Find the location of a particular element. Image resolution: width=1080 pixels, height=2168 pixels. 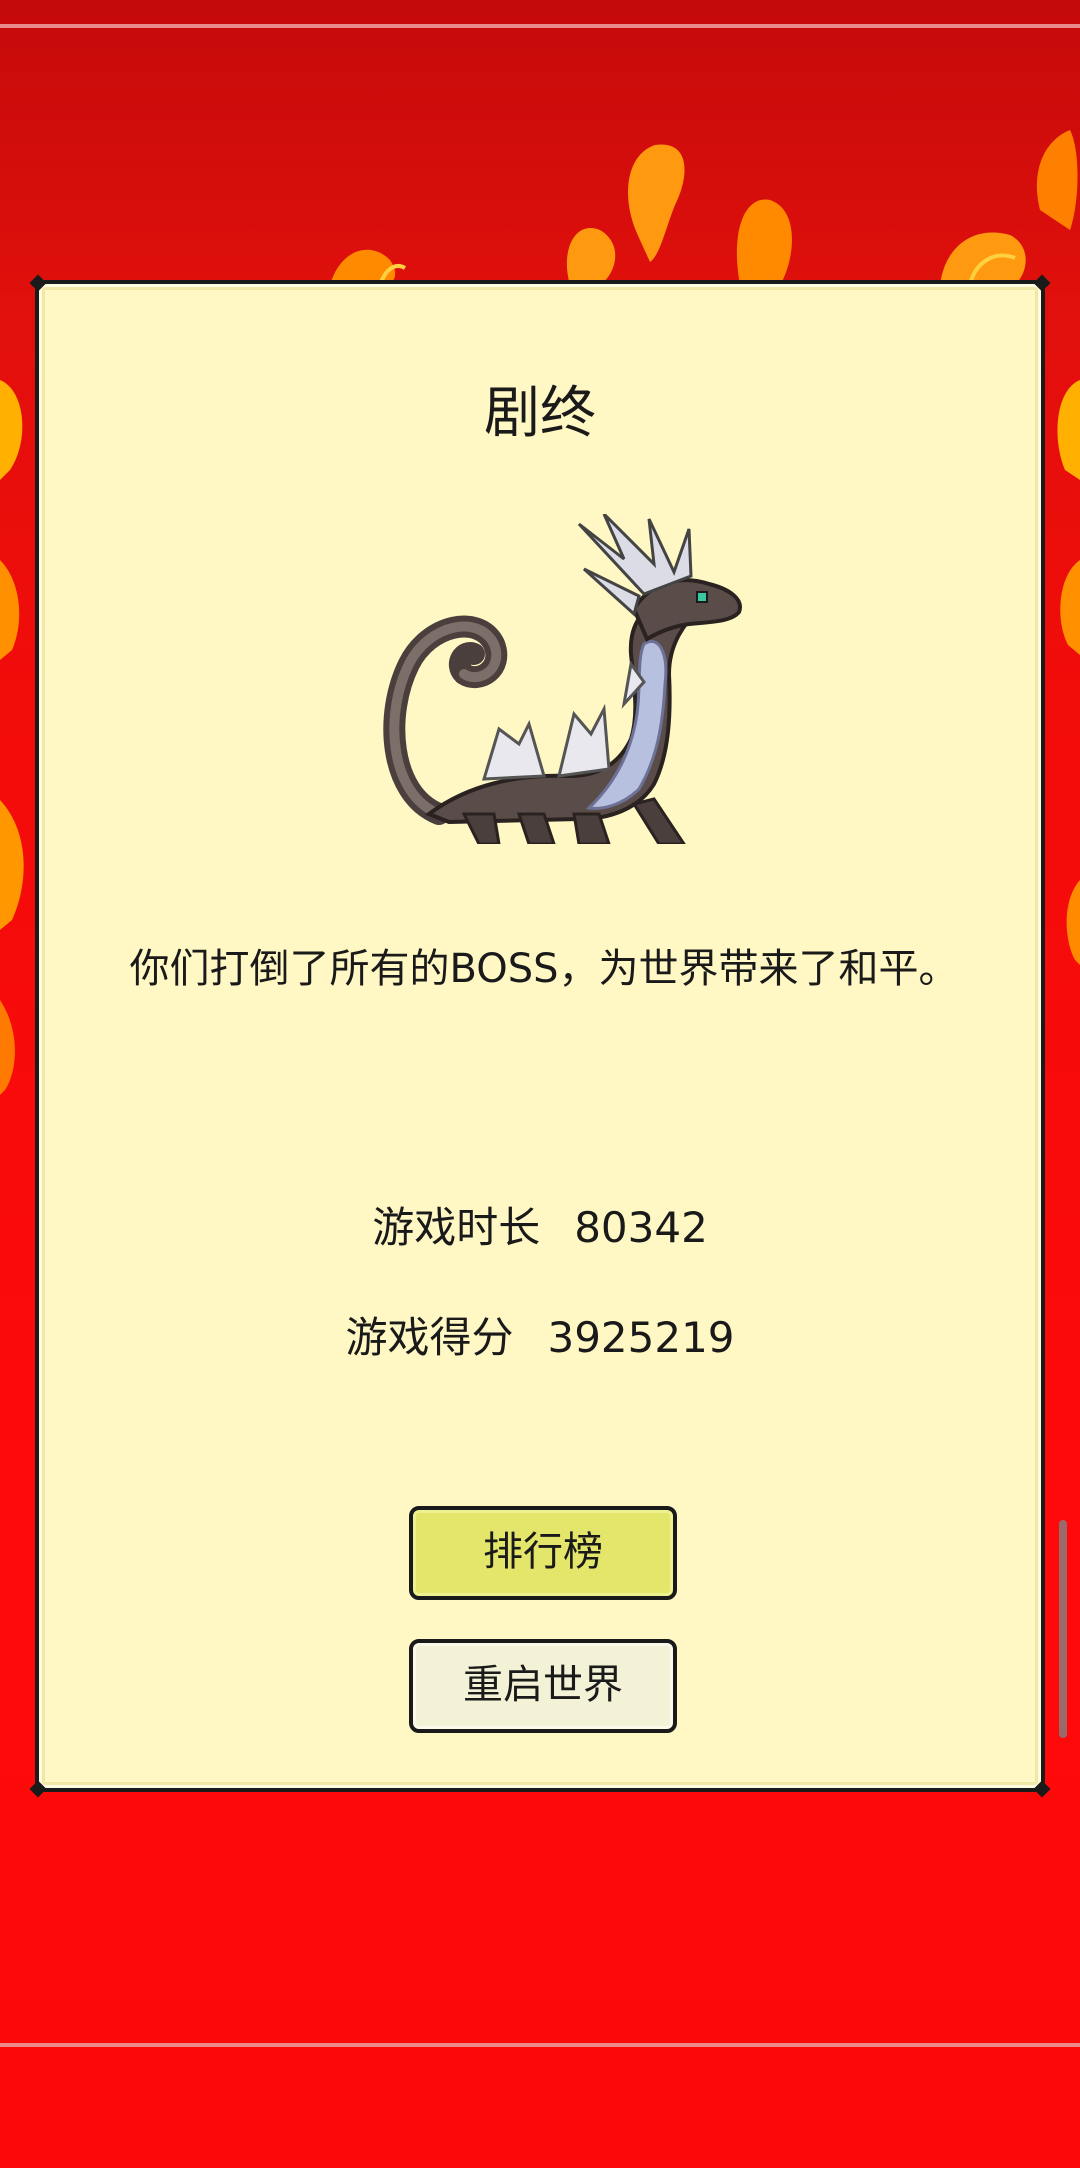

scrollbar is located at coordinates (1063, 1629).